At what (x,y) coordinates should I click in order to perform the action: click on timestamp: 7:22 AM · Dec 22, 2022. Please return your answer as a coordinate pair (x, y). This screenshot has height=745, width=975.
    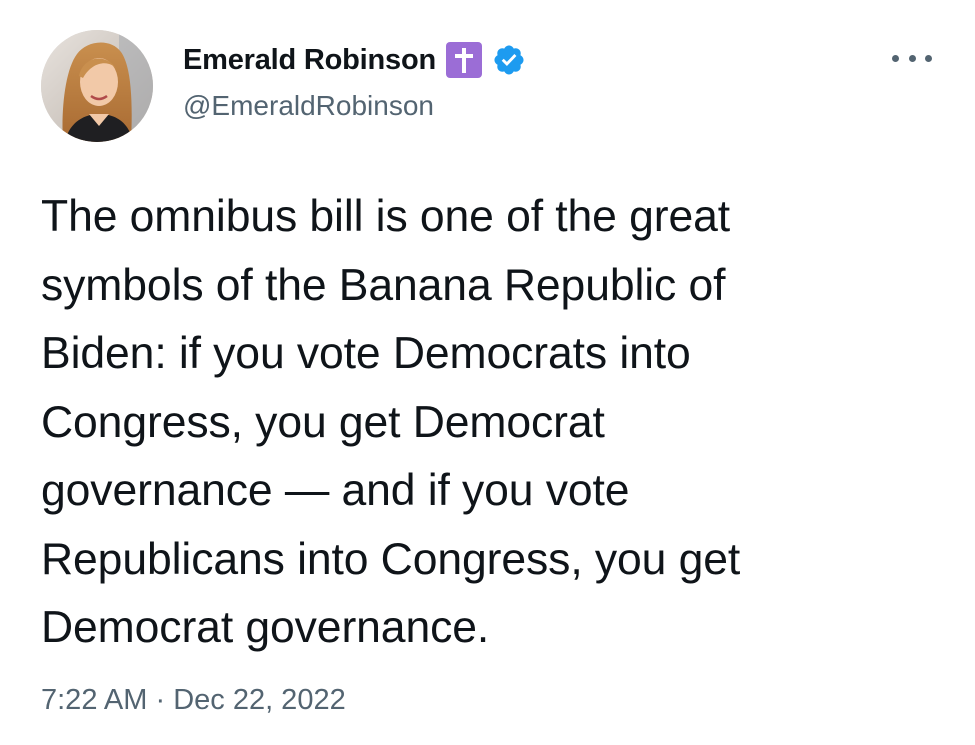
    Looking at the image, I should click on (193, 700).